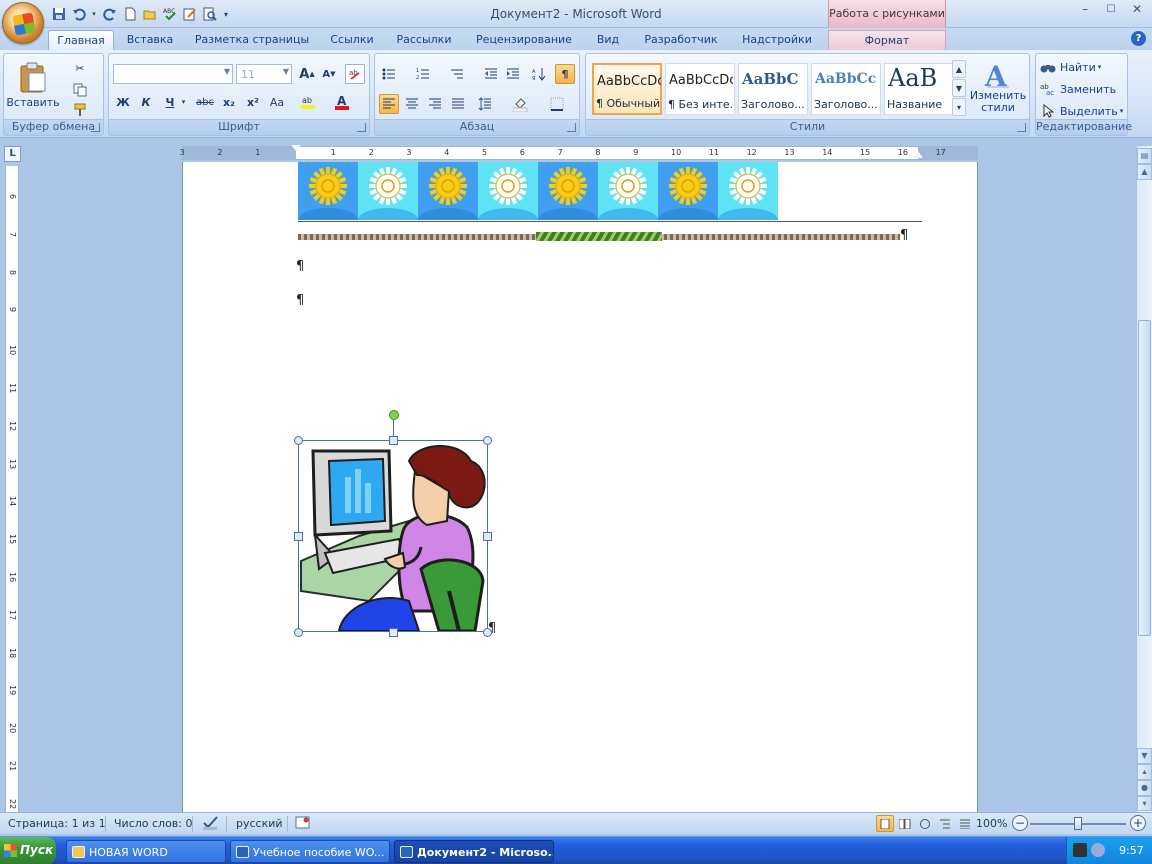 The height and width of the screenshot is (864, 1152). What do you see at coordinates (205, 102) in the screenshot?
I see `strikethrough-button: abc` at bounding box center [205, 102].